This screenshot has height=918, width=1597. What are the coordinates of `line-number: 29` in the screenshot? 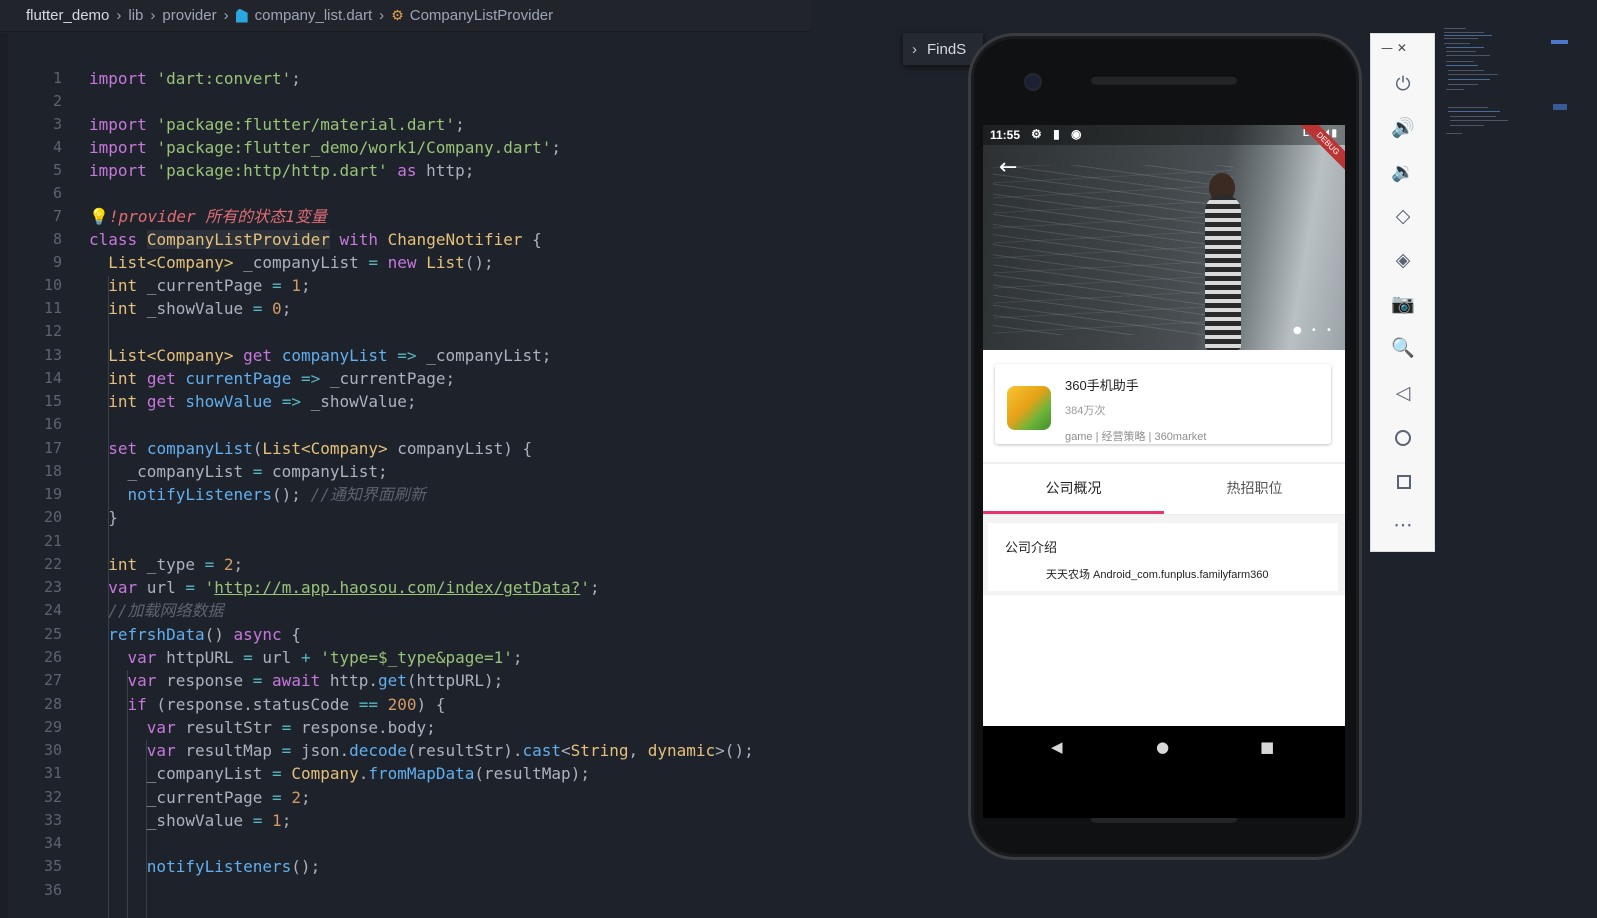 It's located at (52, 727).